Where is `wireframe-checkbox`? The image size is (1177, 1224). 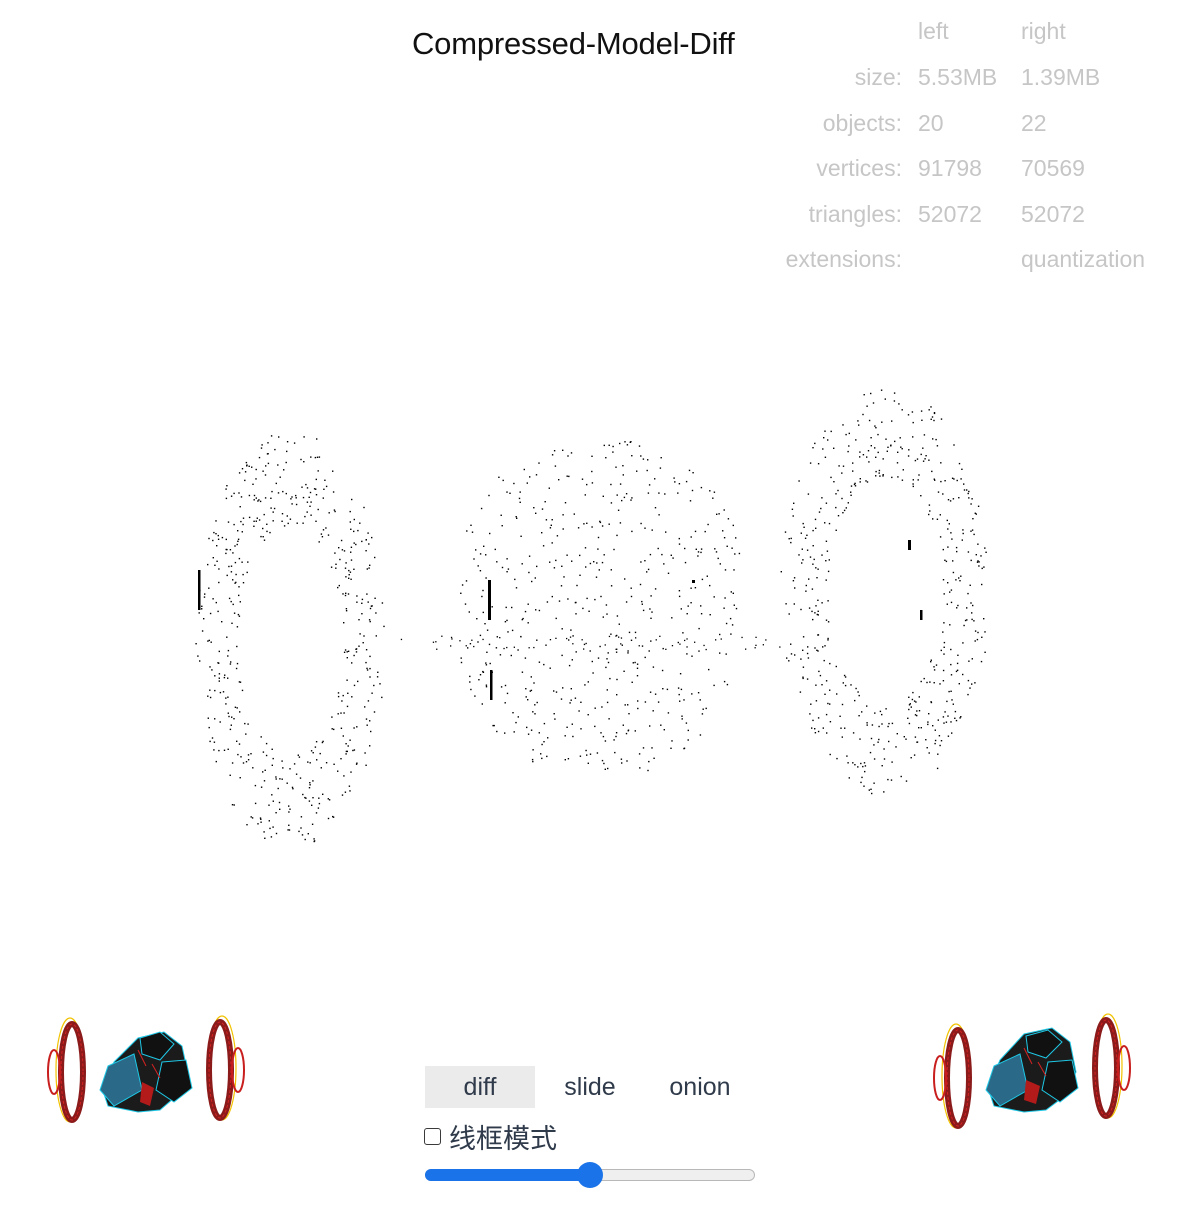
wireframe-checkbox is located at coordinates (432, 1136).